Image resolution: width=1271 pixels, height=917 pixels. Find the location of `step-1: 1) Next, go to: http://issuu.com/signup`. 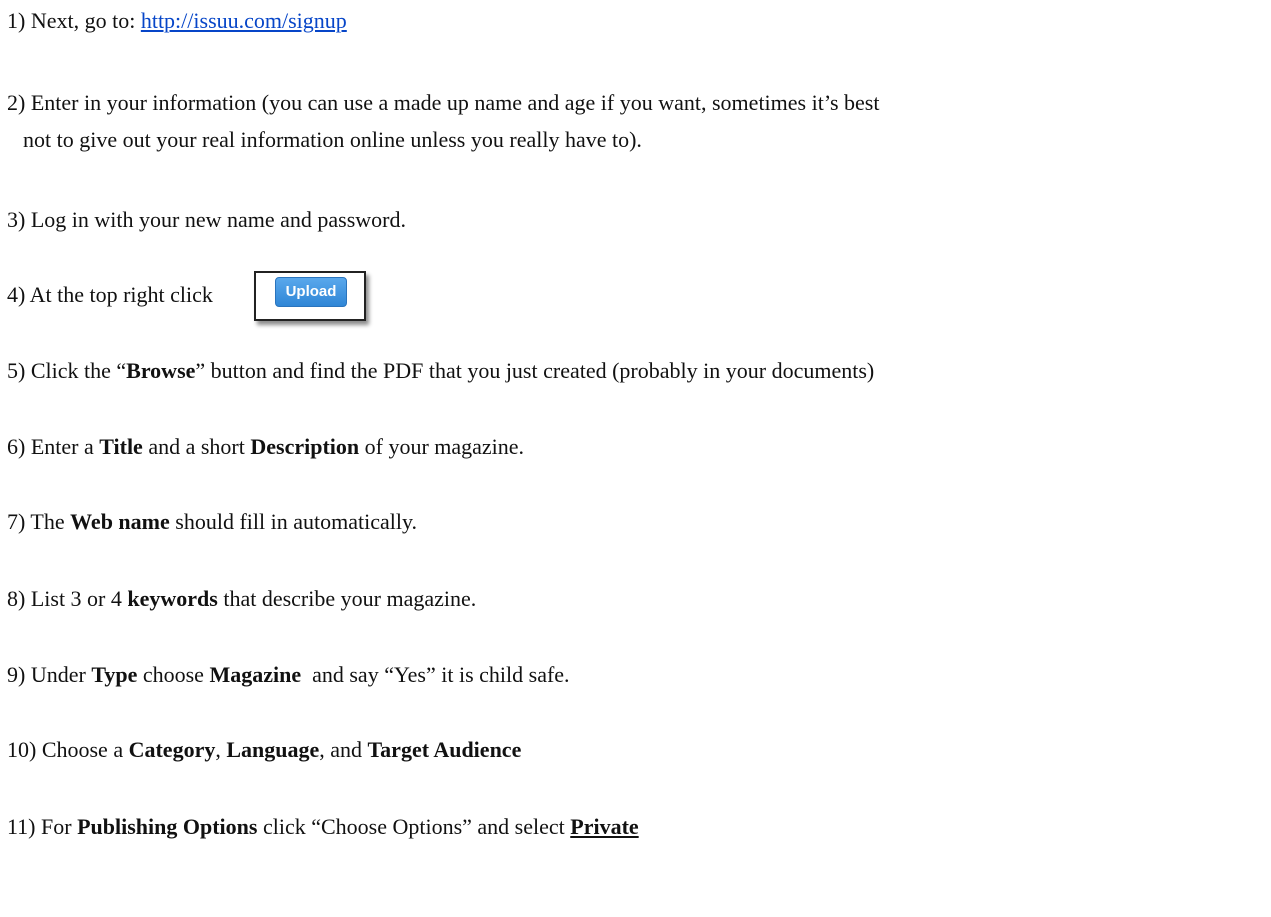

step-1: 1) Next, go to: http://issuu.com/signup is located at coordinates (177, 21).